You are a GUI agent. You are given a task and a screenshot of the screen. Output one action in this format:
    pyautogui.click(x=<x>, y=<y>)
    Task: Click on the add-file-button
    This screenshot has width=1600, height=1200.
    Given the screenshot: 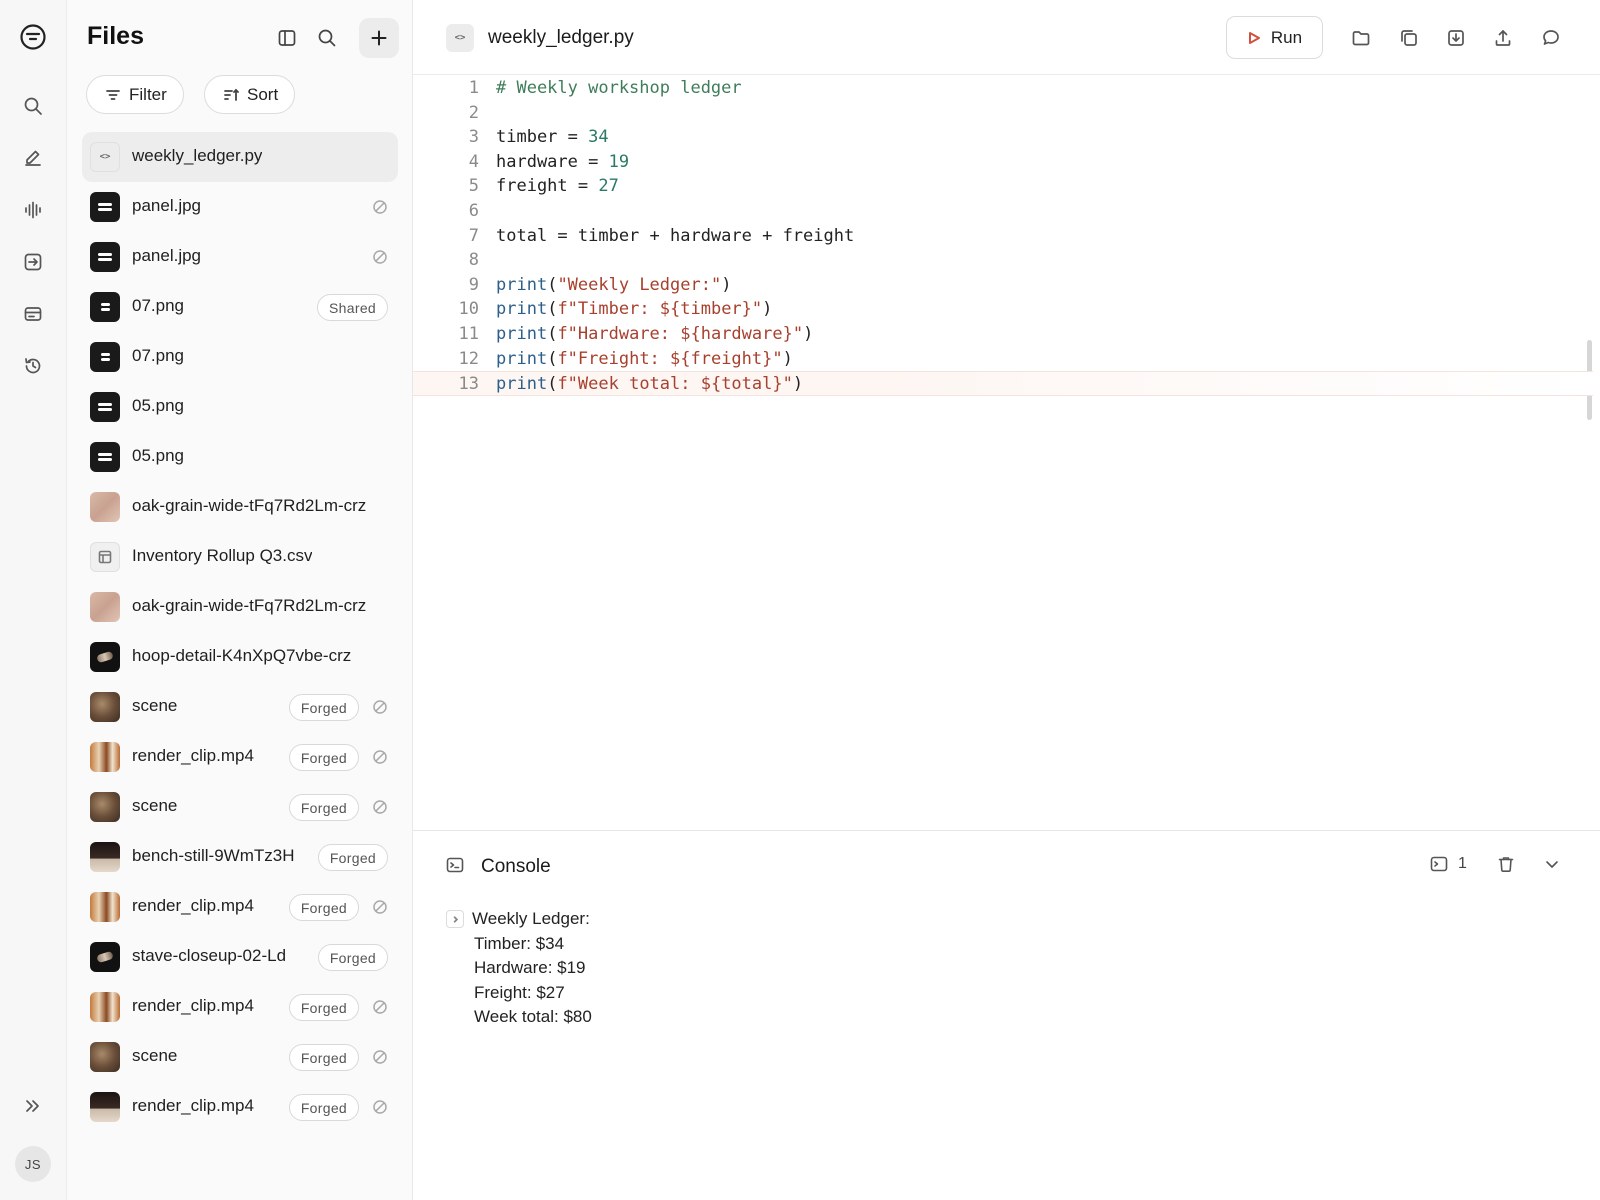 What is the action you would take?
    pyautogui.click(x=379, y=38)
    